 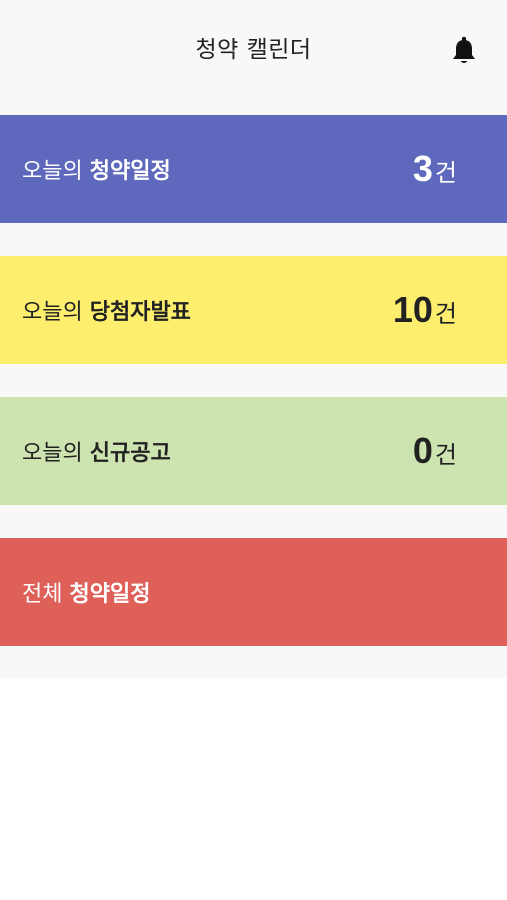 I want to click on page-title: 청약 캘린더, so click(x=253, y=50).